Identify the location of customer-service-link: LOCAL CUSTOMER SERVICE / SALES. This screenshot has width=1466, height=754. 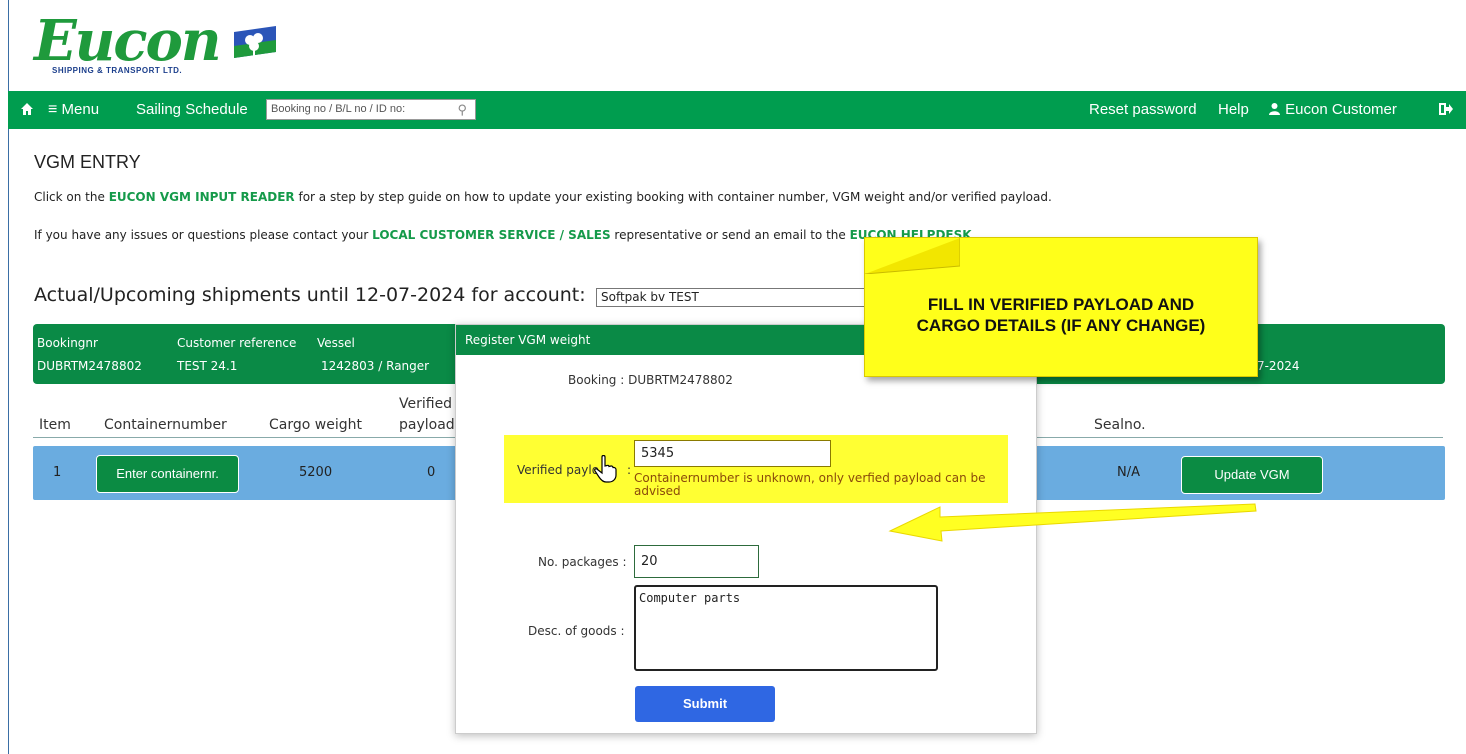
(491, 235).